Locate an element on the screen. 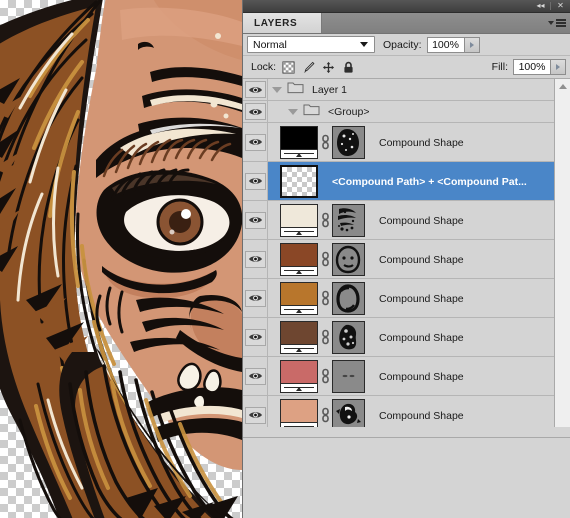 The image size is (570, 518). lock-all-icon is located at coordinates (348, 67).